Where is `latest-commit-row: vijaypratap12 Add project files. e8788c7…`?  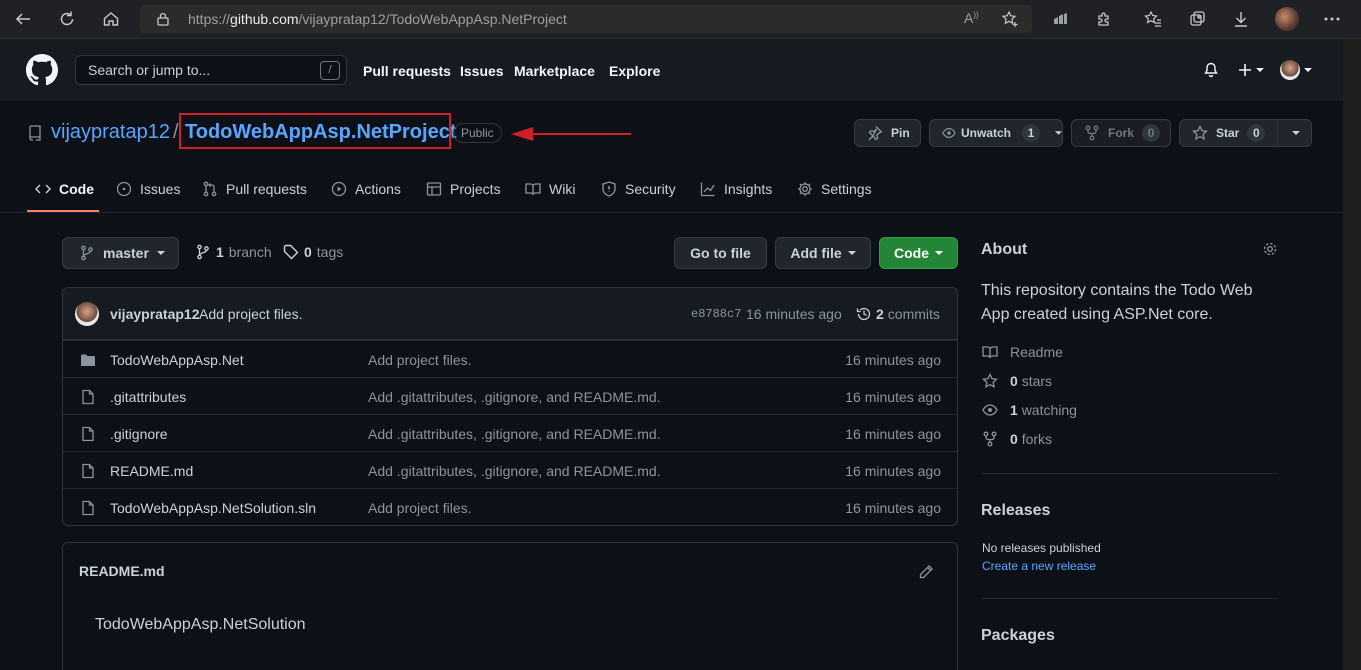
latest-commit-row: vijaypratap12 Add project files. e8788c7… is located at coordinates (510, 314).